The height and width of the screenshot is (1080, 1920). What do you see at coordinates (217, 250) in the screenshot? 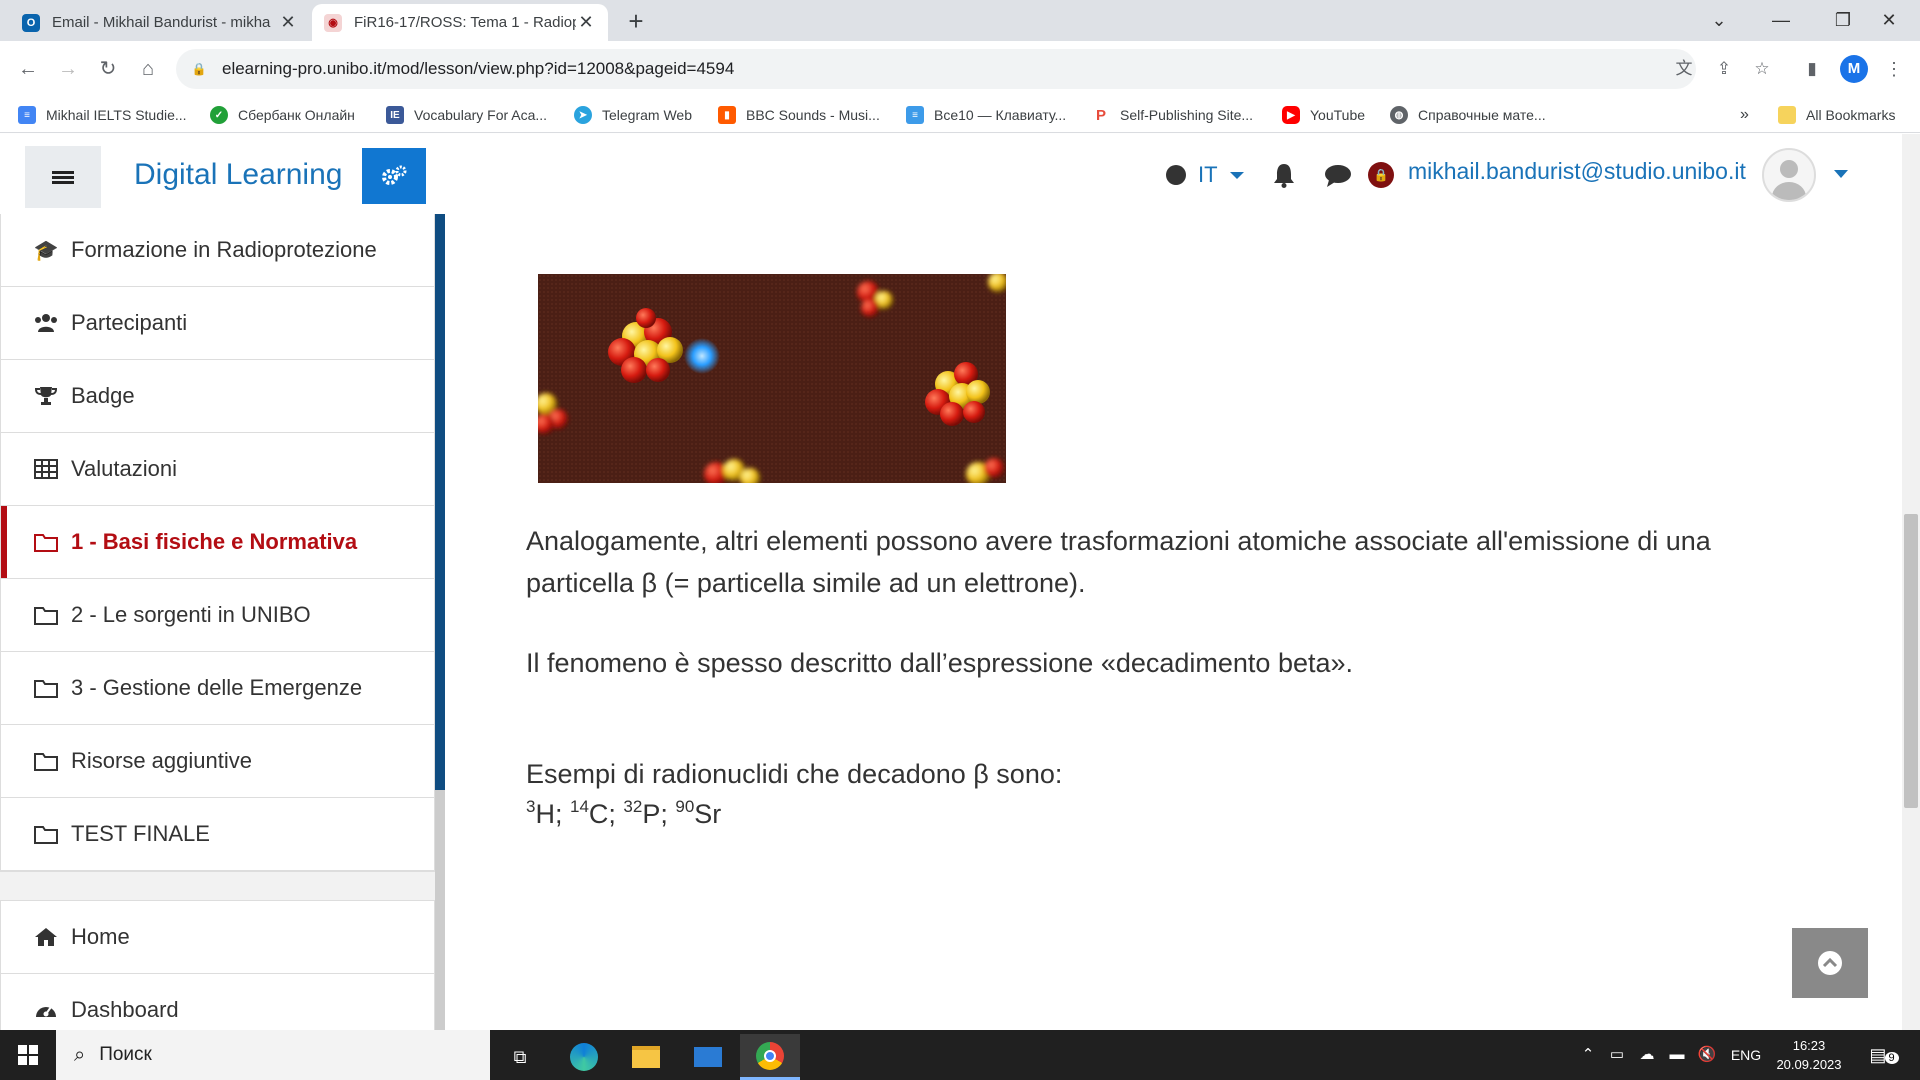
I see `nav-item-course: 🎓 Formazione in Radioprotezione` at bounding box center [217, 250].